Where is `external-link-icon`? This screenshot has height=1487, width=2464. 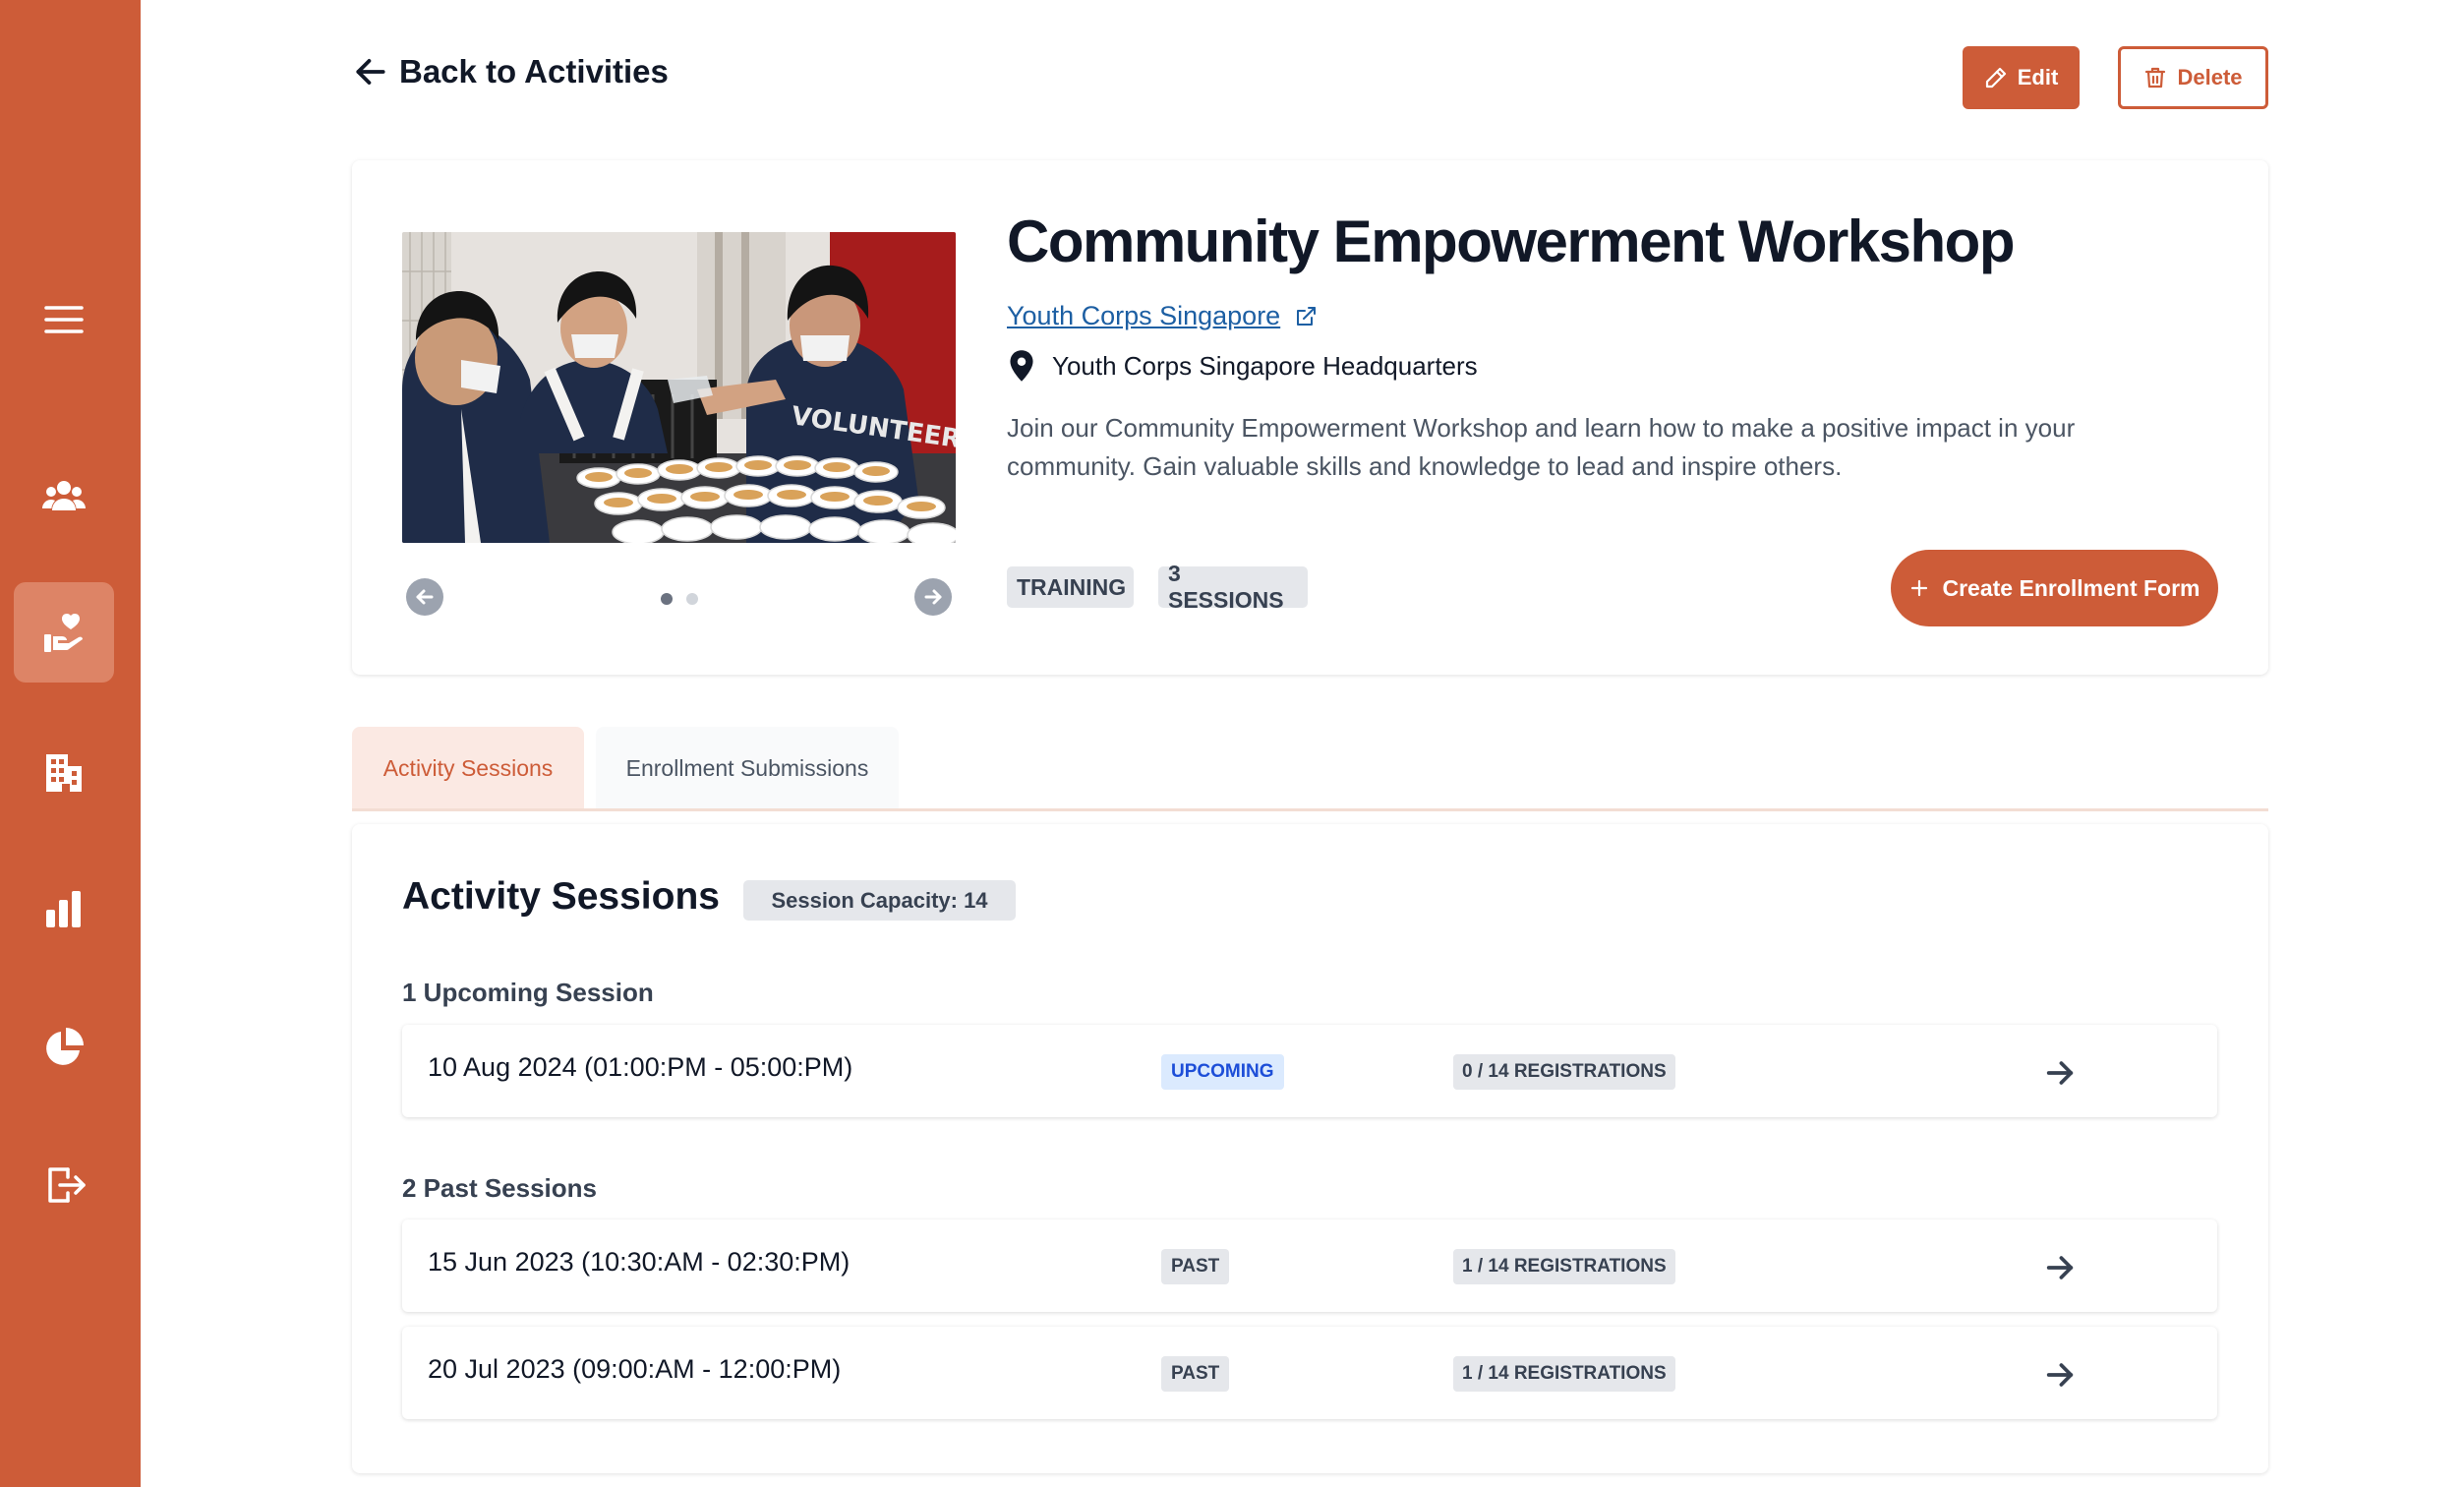
external-link-icon is located at coordinates (1307, 316).